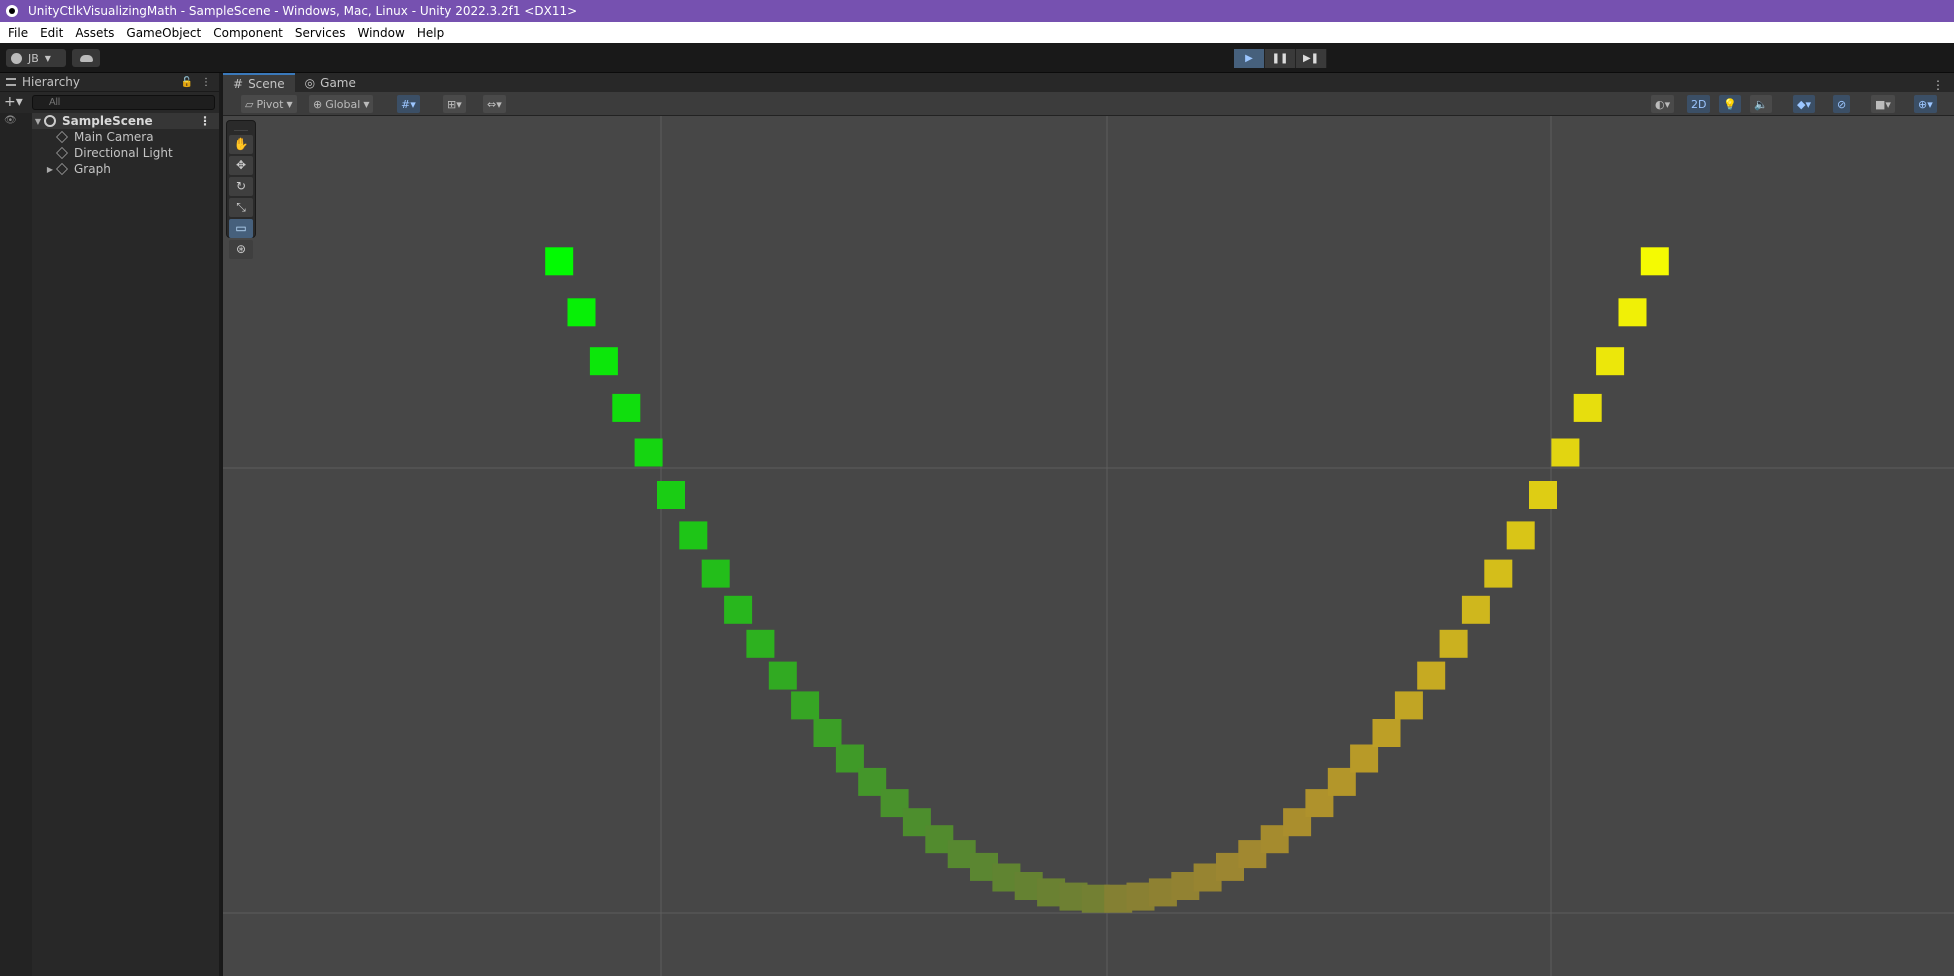 Image resolution: width=1954 pixels, height=976 pixels. What do you see at coordinates (241, 207) in the screenshot?
I see `scale-tool-icon: ⤡` at bounding box center [241, 207].